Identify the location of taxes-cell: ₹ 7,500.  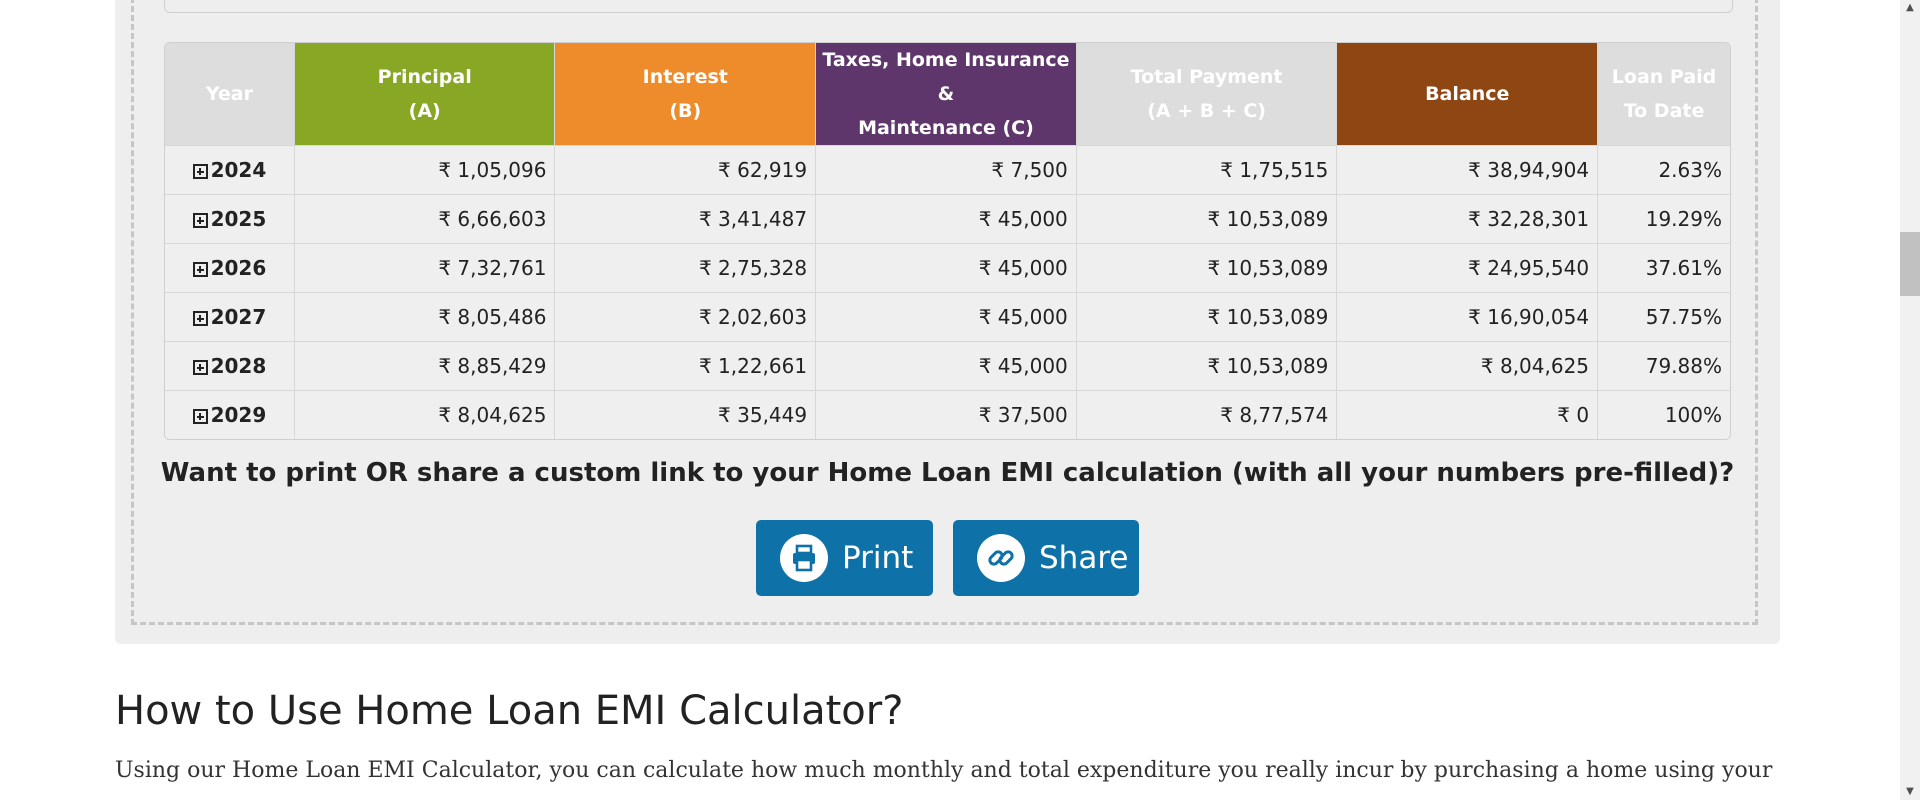
(946, 169).